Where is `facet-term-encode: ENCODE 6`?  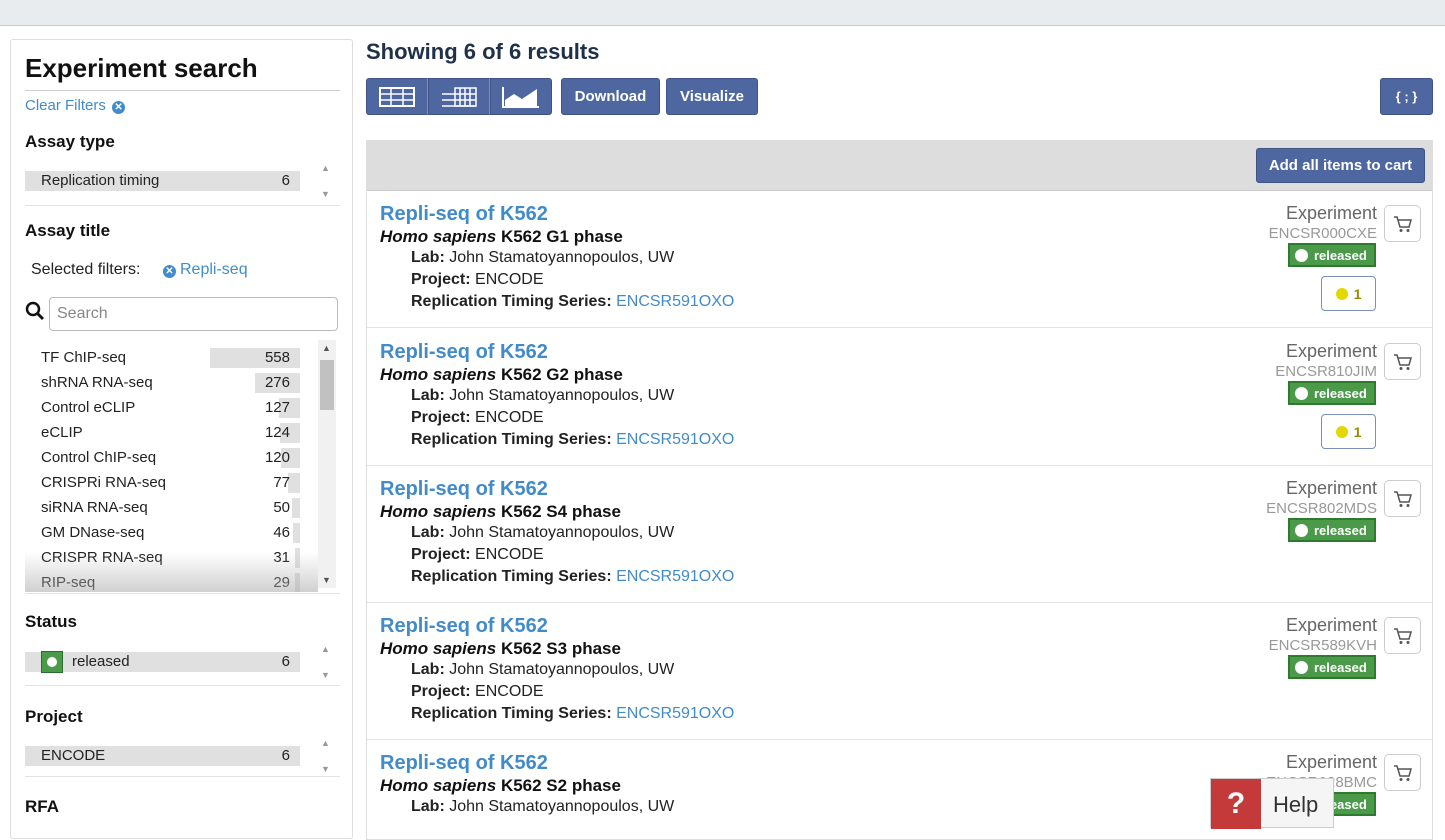 facet-term-encode: ENCODE 6 is located at coordinates (162, 756).